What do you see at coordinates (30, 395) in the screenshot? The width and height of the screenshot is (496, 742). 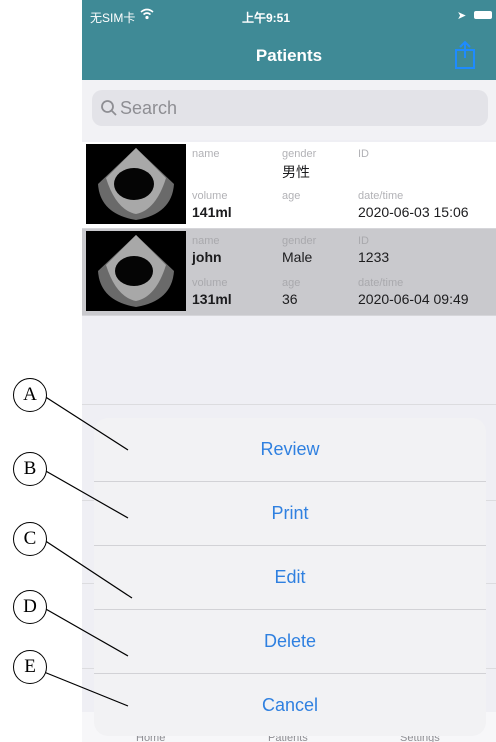 I see `callout-a: A` at bounding box center [30, 395].